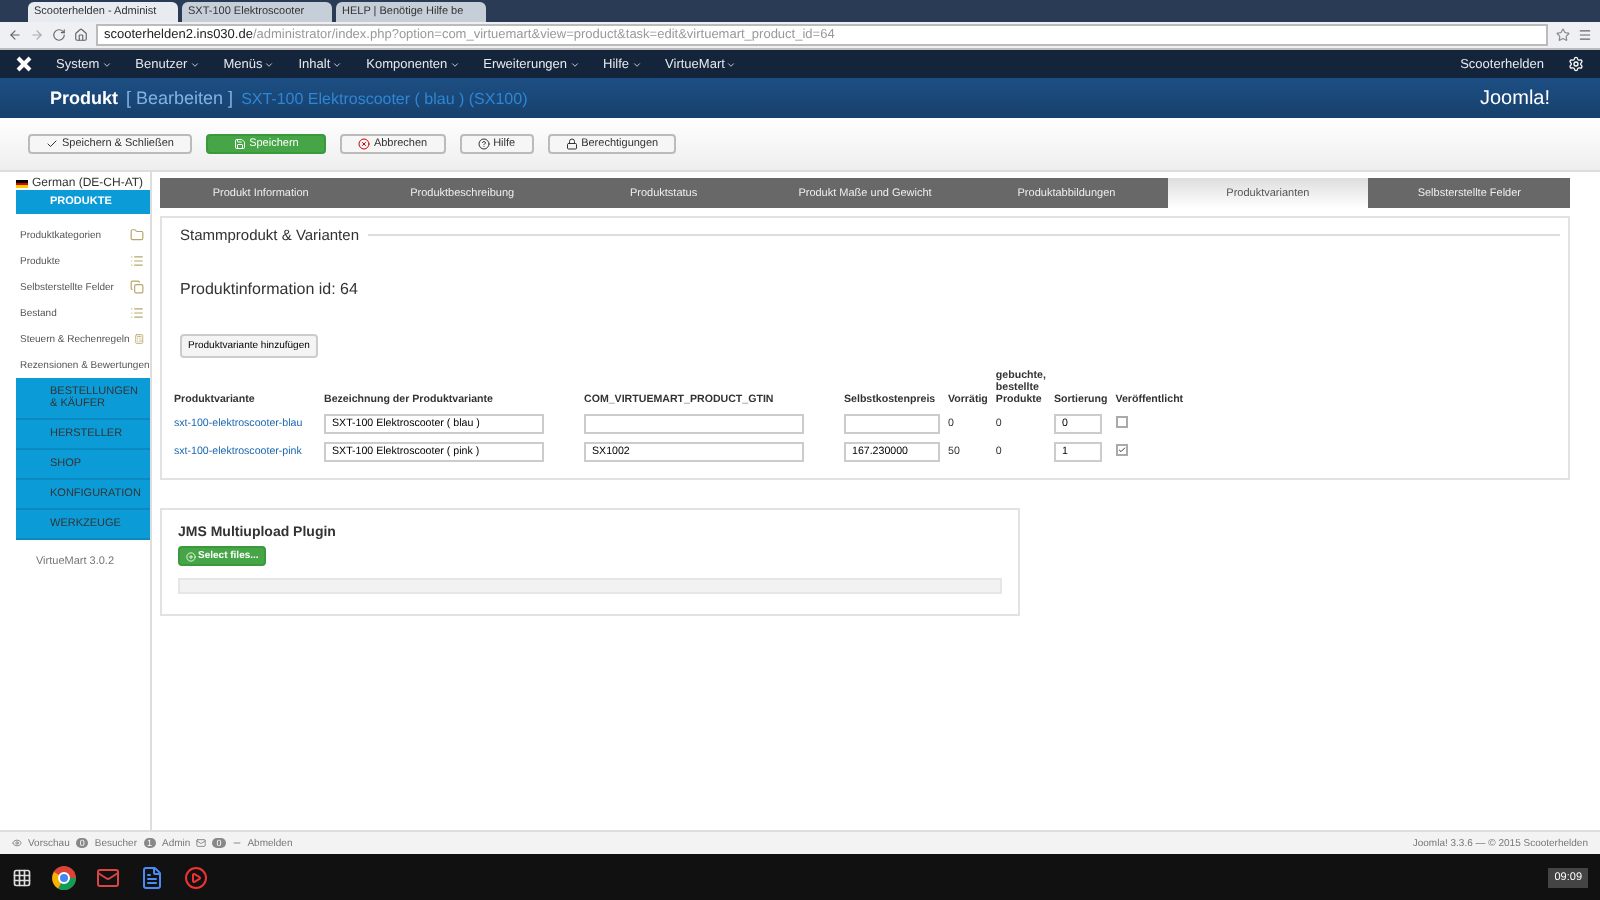  What do you see at coordinates (196, 877) in the screenshot?
I see `video-icon` at bounding box center [196, 877].